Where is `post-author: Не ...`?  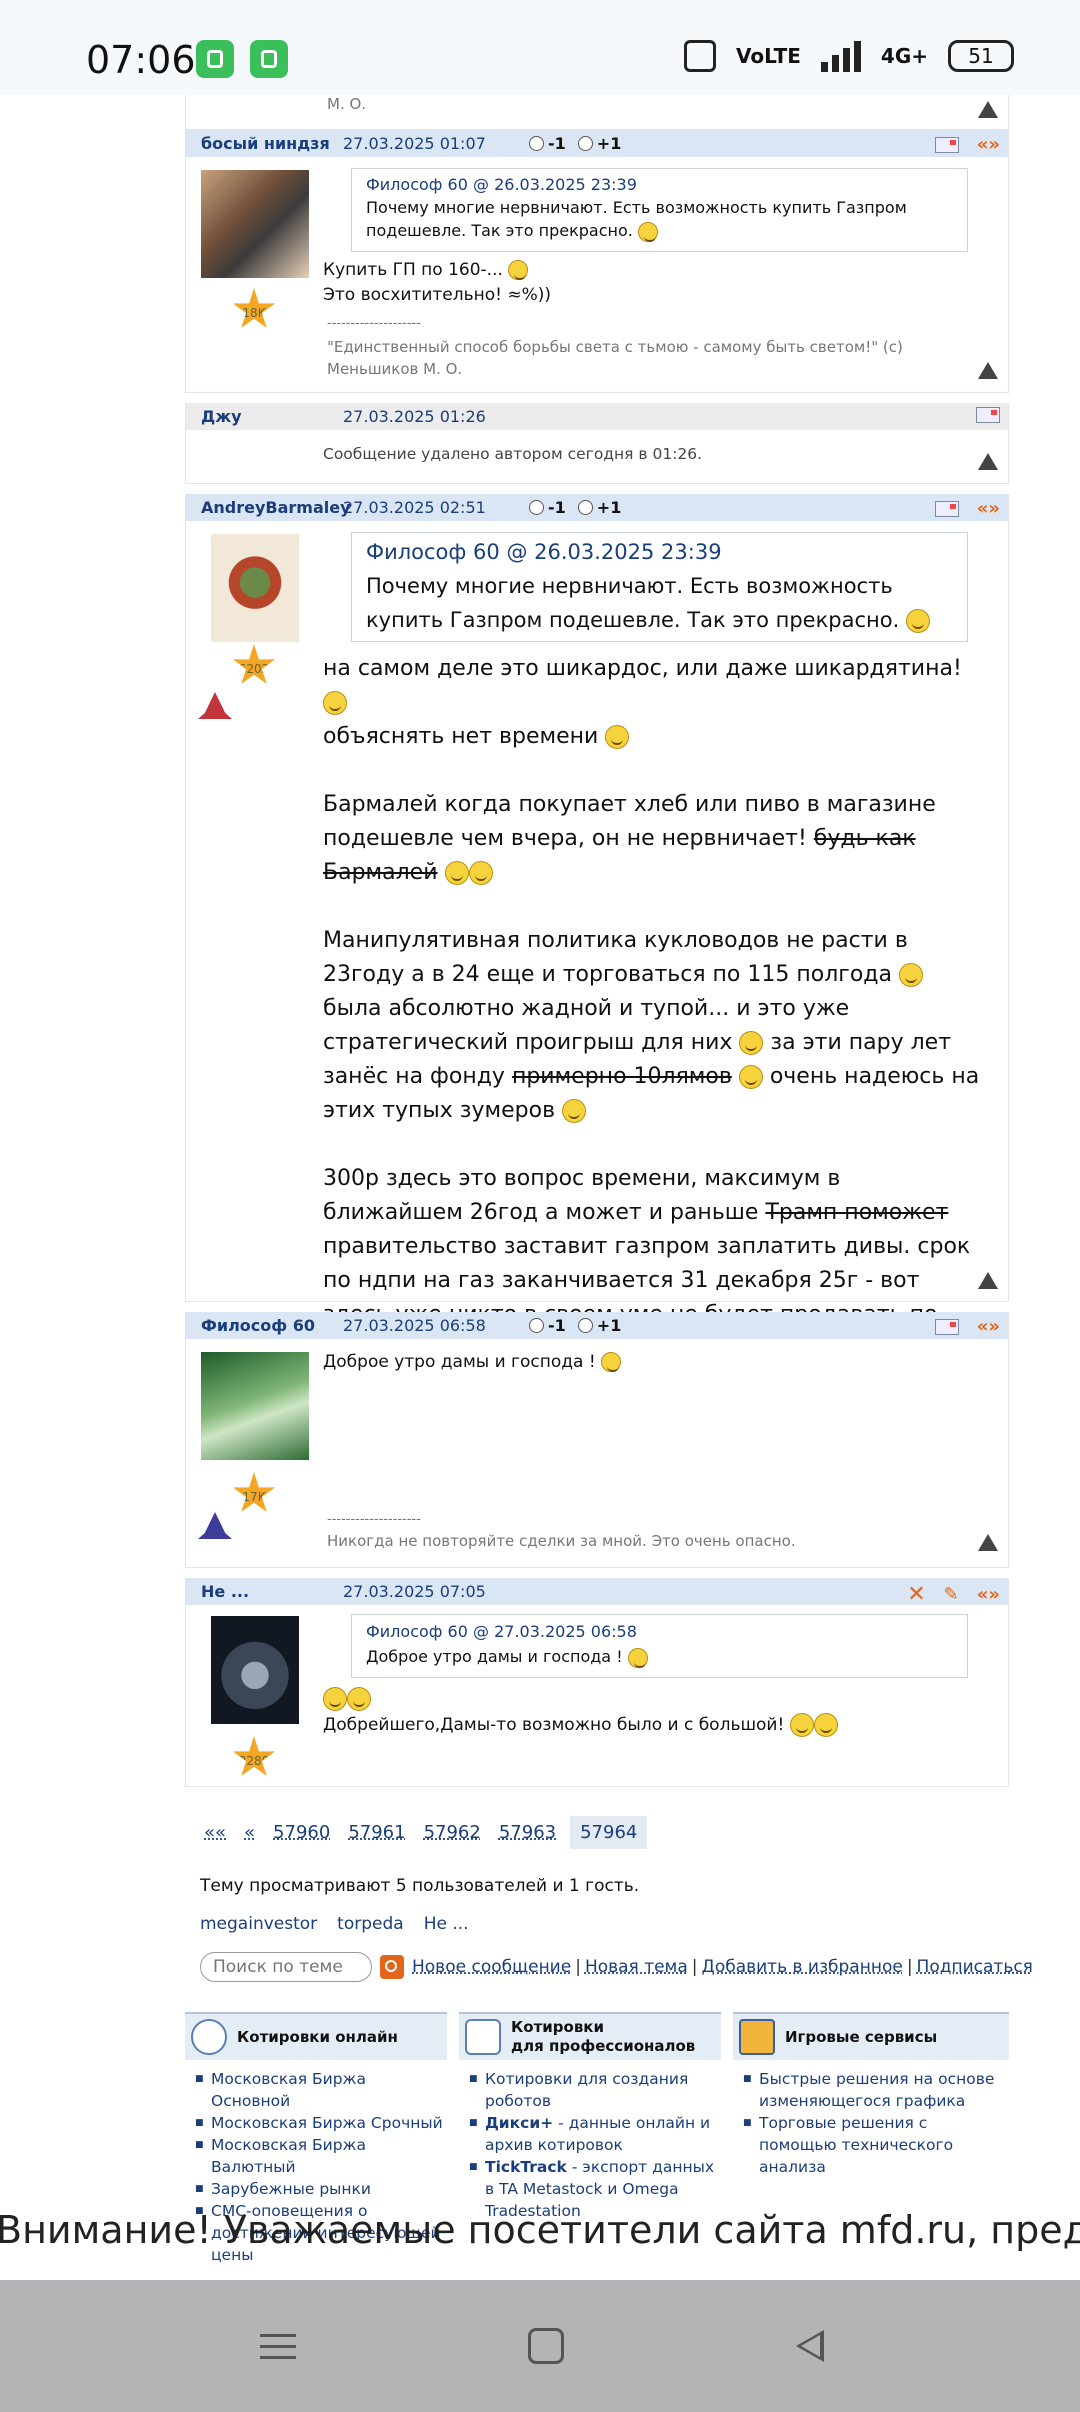 post-author: Не ... is located at coordinates (264, 1591).